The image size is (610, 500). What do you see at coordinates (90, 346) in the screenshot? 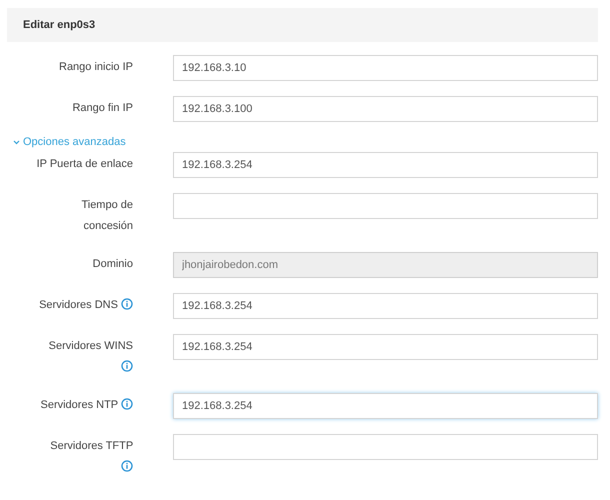
I see `field-label: Servidores WINS` at bounding box center [90, 346].